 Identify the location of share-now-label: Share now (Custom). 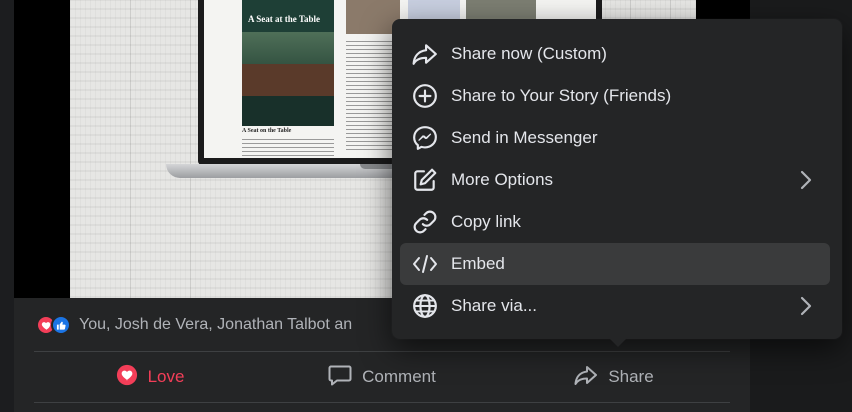
(529, 53).